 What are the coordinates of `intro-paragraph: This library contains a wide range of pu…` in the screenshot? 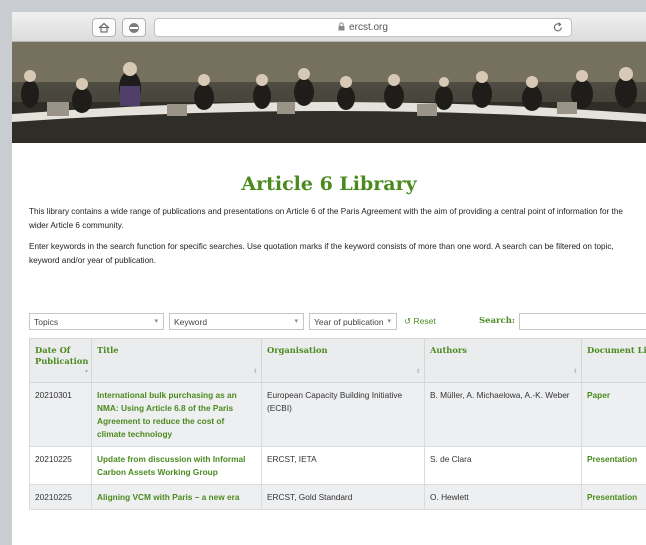 It's located at (326, 218).